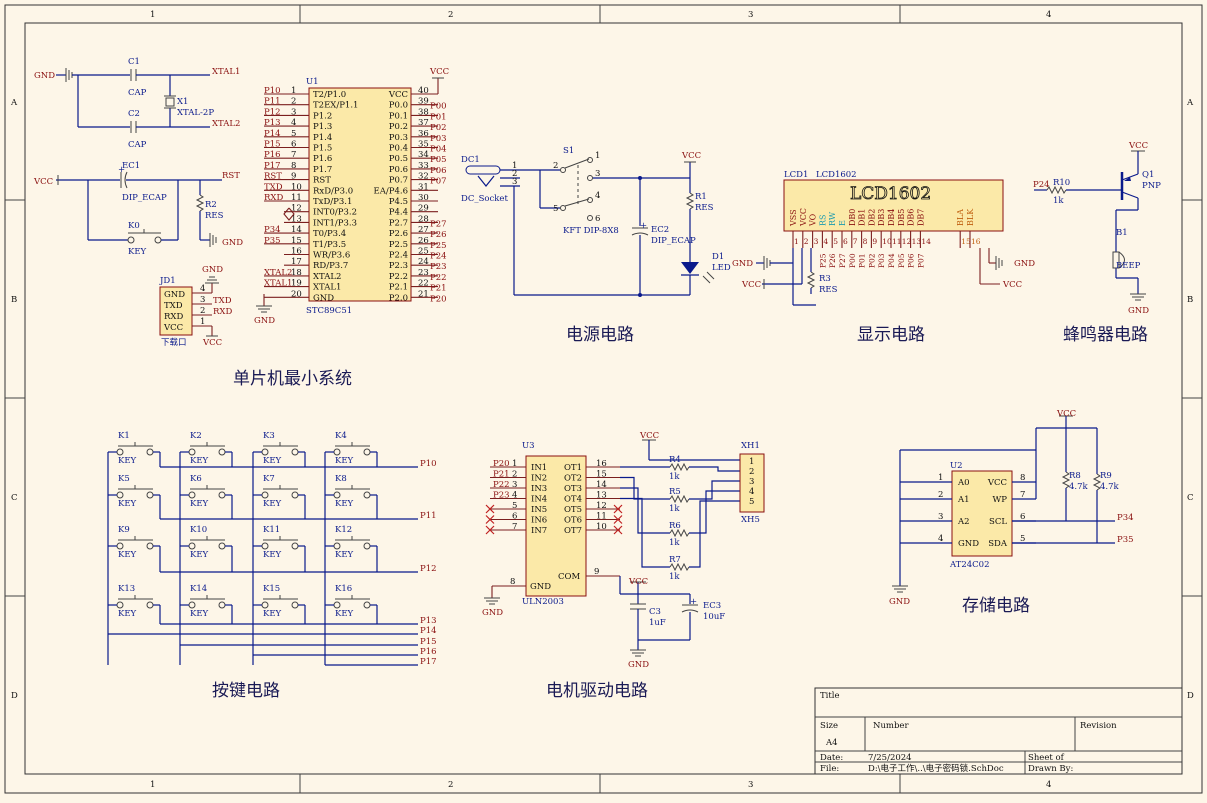  I want to click on net-xtal2: XTAL2, so click(226, 124).